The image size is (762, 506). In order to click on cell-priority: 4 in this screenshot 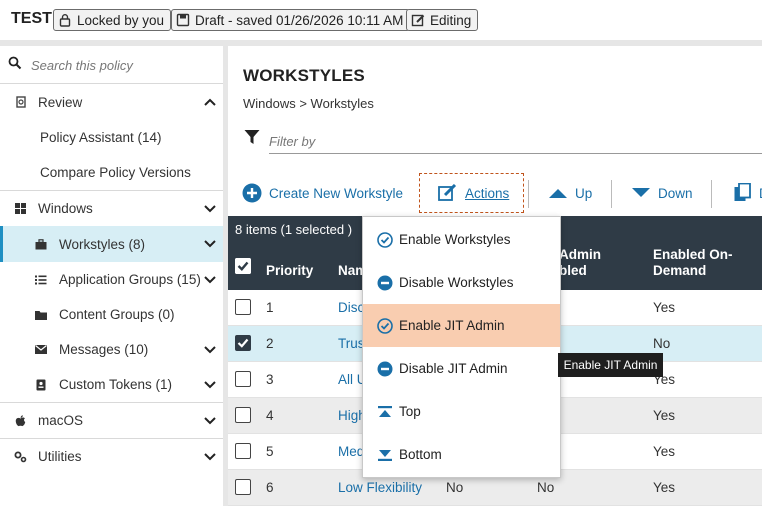, I will do `click(270, 415)`.